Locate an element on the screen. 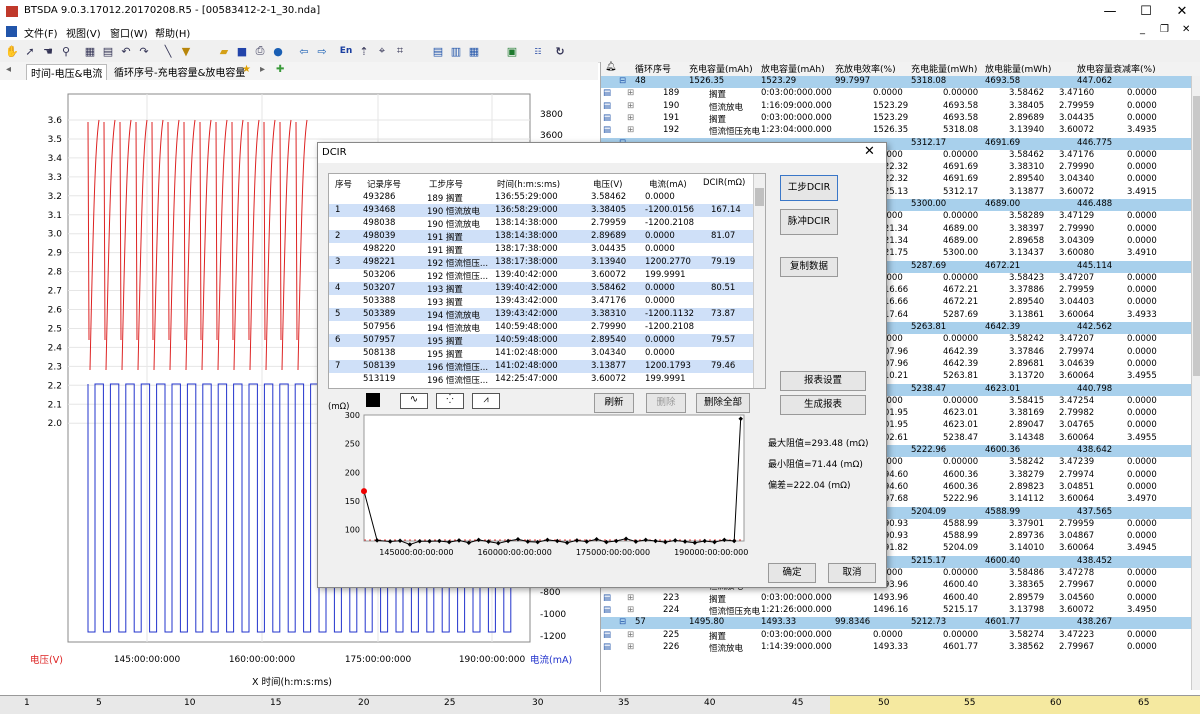 The height and width of the screenshot is (714, 1200). refresh-icon: ↻ is located at coordinates (560, 51).